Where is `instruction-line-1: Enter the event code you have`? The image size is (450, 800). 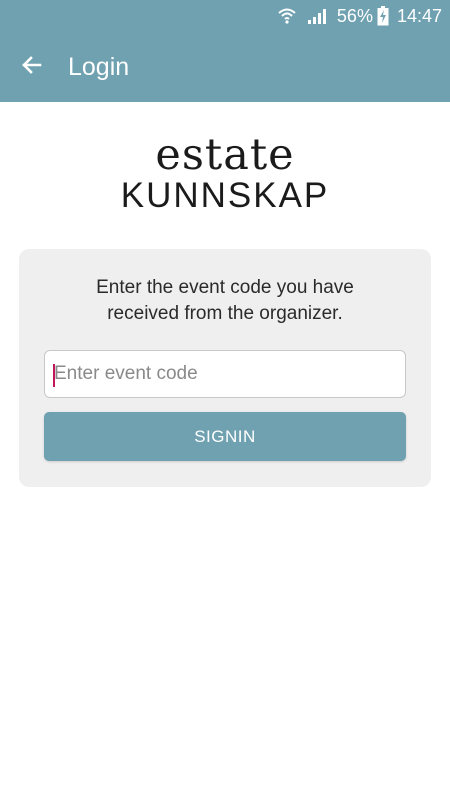 instruction-line-1: Enter the event code you have is located at coordinates (225, 287).